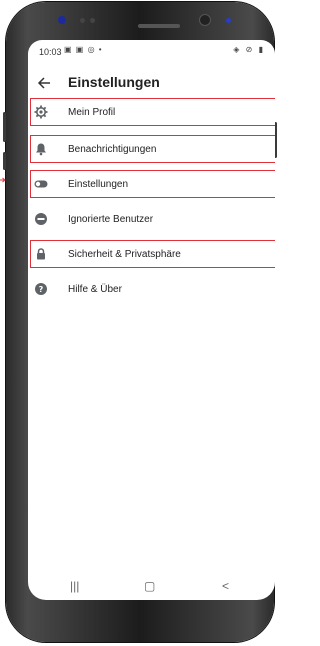  What do you see at coordinates (41, 112) in the screenshot?
I see `gear-icon` at bounding box center [41, 112].